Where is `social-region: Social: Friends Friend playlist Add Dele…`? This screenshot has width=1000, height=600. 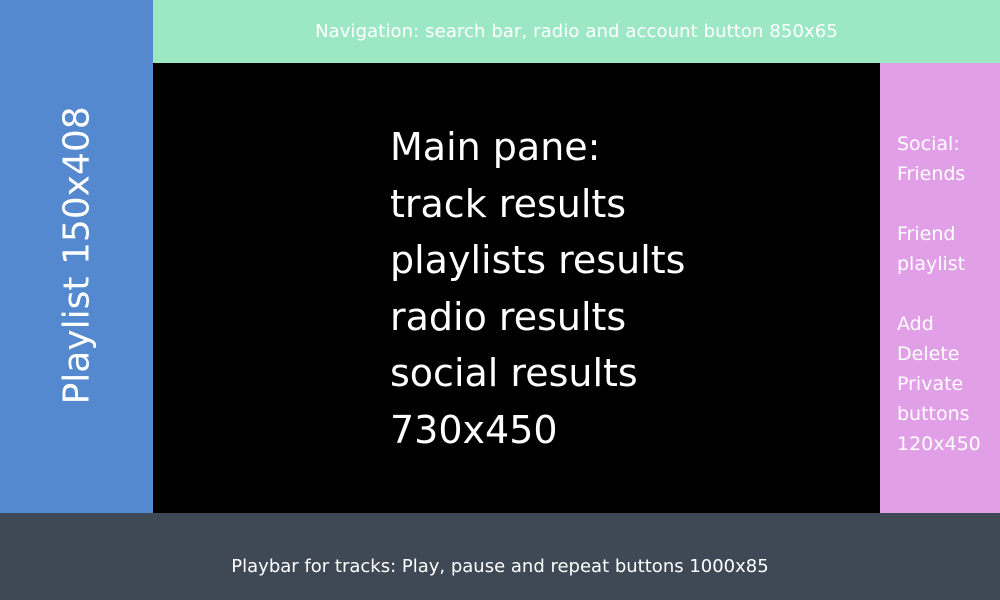
social-region: Social: Friends Friend playlist Add Dele… is located at coordinates (940, 288).